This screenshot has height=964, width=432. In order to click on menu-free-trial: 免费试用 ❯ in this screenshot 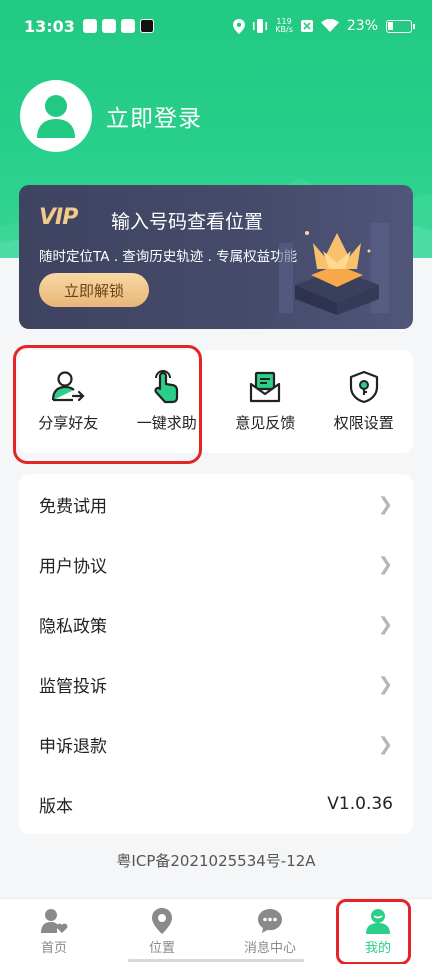, I will do `click(216, 504)`.